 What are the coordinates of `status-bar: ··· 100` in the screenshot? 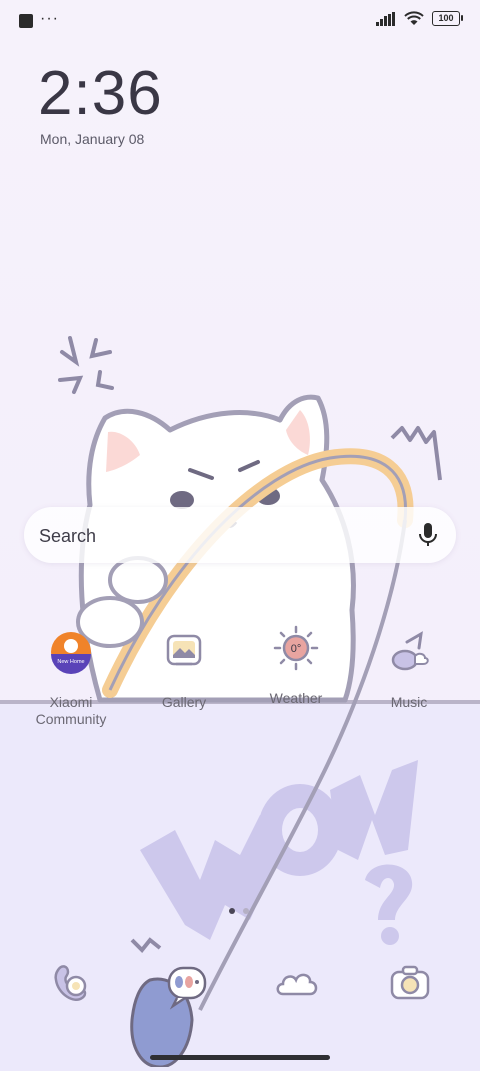 It's located at (240, 20).